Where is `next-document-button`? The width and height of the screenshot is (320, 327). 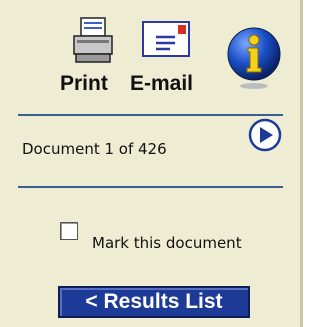 next-document-button is located at coordinates (265, 135).